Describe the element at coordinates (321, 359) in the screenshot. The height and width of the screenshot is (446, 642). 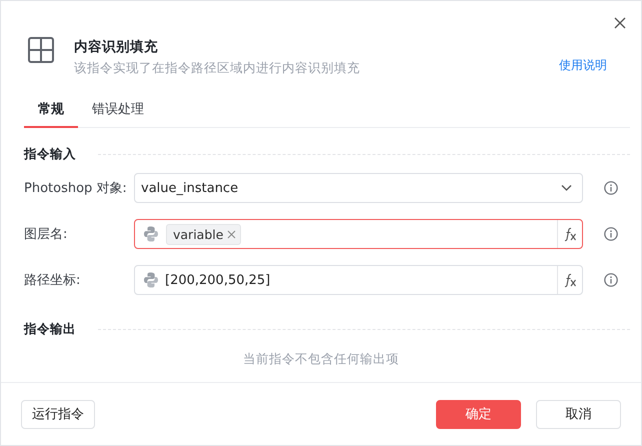
I see `empty-message: 当前指令不包含任何输出项` at that location.